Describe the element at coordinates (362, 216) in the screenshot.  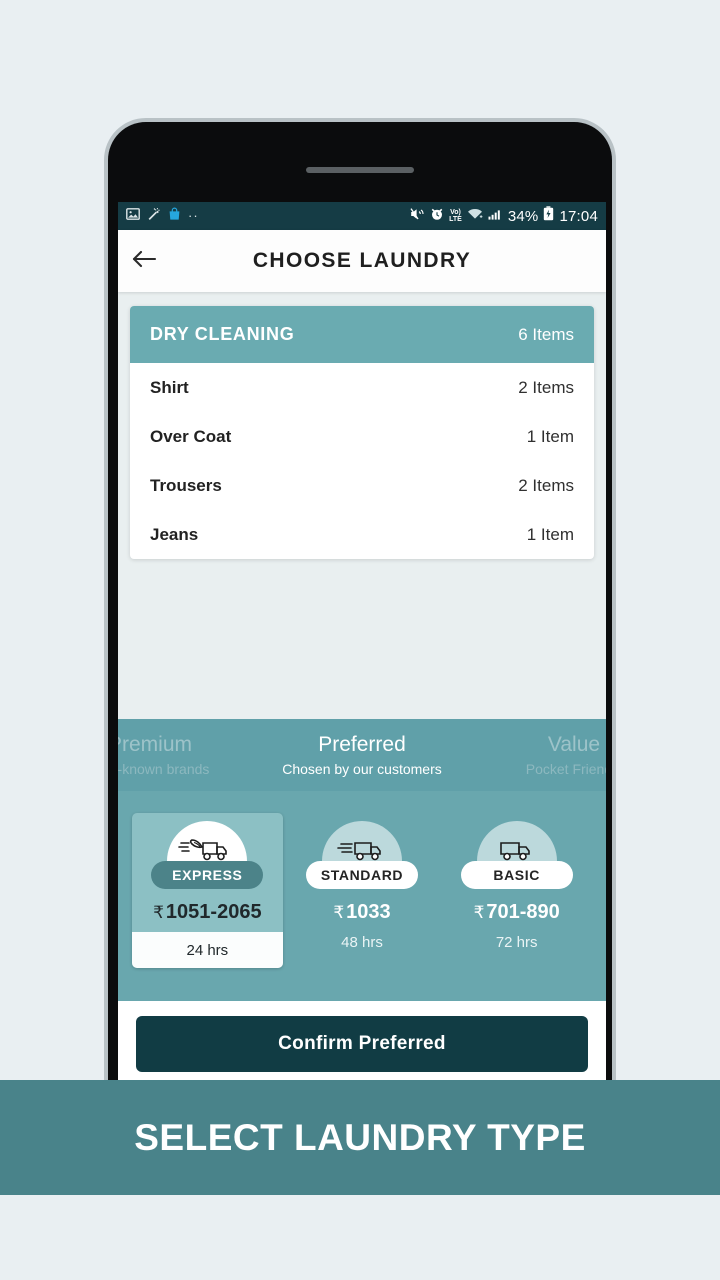
I see `android-status-bar: ·· Vo) LTE 34% 17:04` at that location.